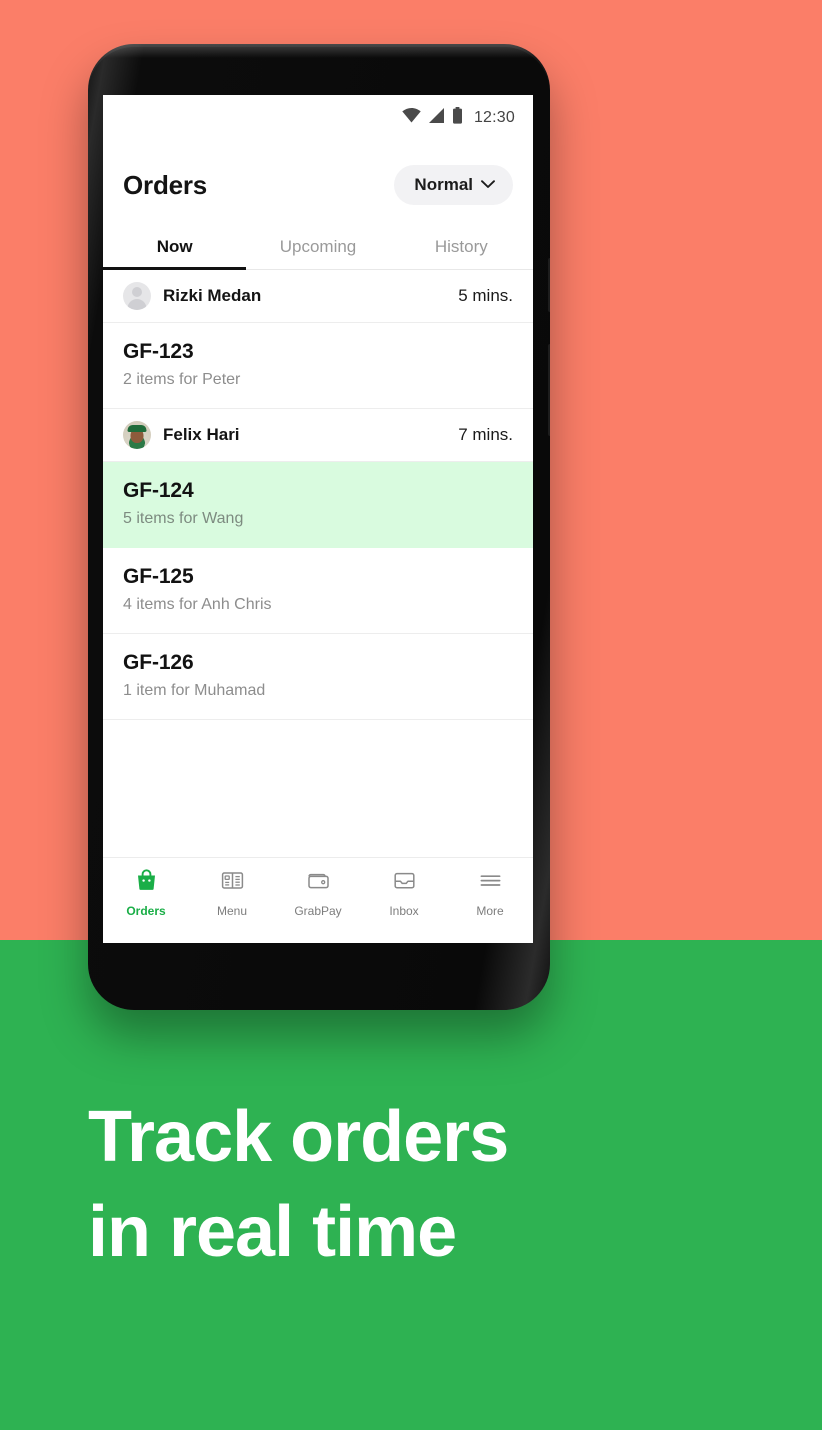 The width and height of the screenshot is (822, 1430). Describe the element at coordinates (201, 434) in the screenshot. I see `customer-name: Felix Hari` at that location.